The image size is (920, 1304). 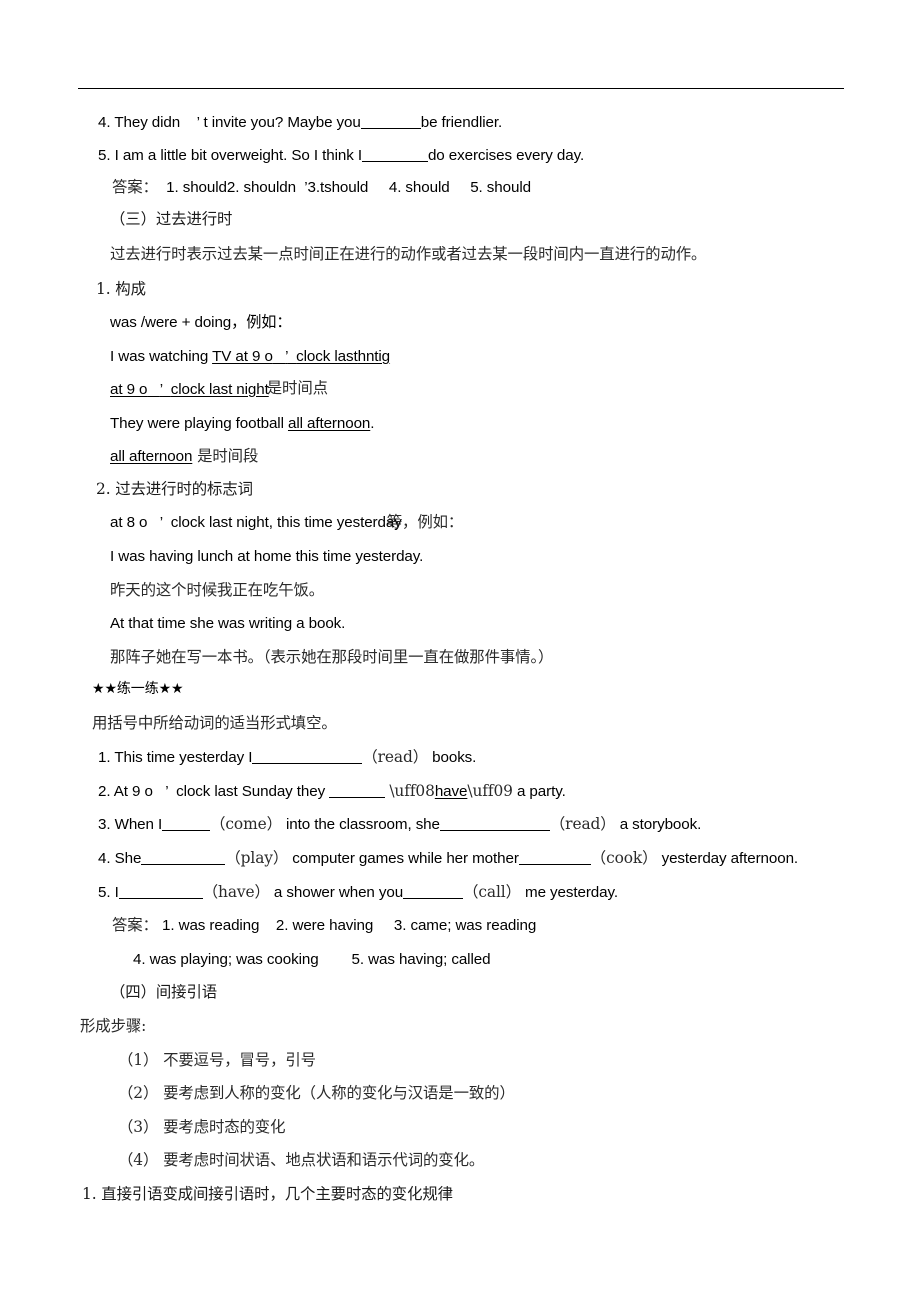 I want to click on answers-run-together: 1. should2. shouldn, so click(x=231, y=187).